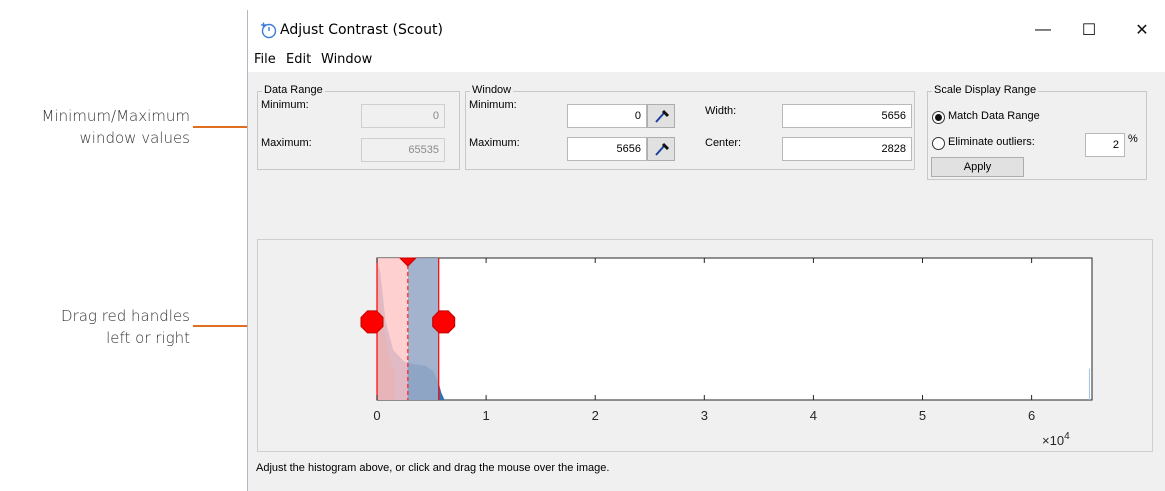 The height and width of the screenshot is (491, 1165). What do you see at coordinates (1031, 415) in the screenshot?
I see `x-tick-label: 6` at bounding box center [1031, 415].